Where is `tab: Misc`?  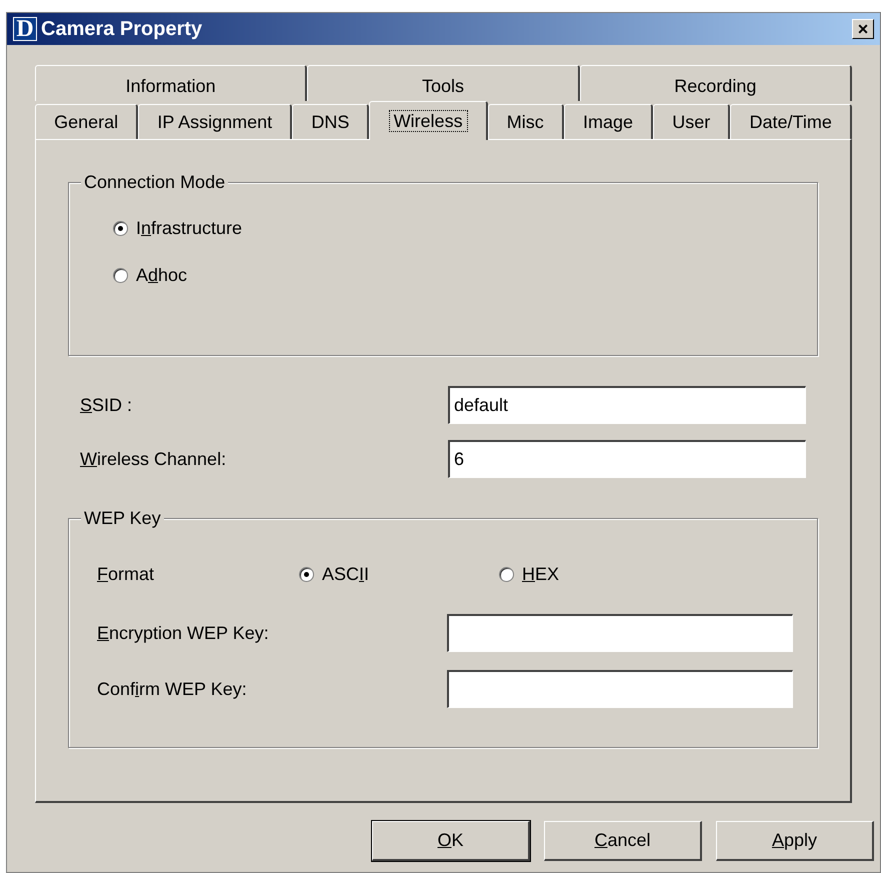 tab: Misc is located at coordinates (526, 121).